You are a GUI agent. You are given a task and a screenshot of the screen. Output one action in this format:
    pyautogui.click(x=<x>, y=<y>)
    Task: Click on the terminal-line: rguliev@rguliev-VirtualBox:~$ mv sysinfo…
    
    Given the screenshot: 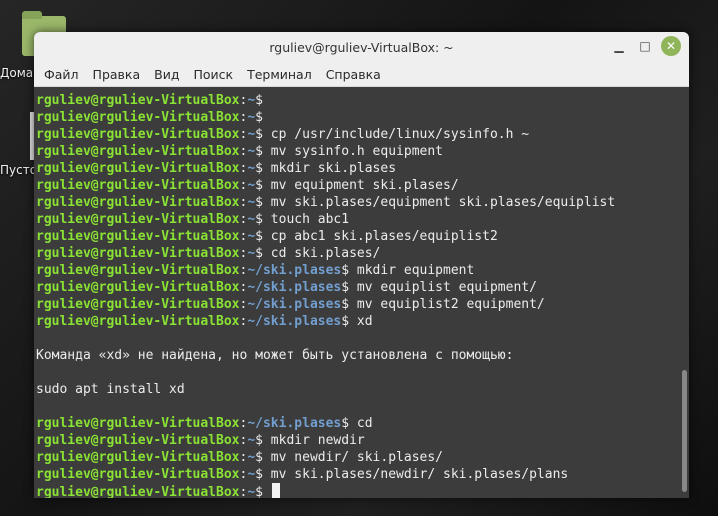 What is the action you would take?
    pyautogui.click(x=362, y=151)
    